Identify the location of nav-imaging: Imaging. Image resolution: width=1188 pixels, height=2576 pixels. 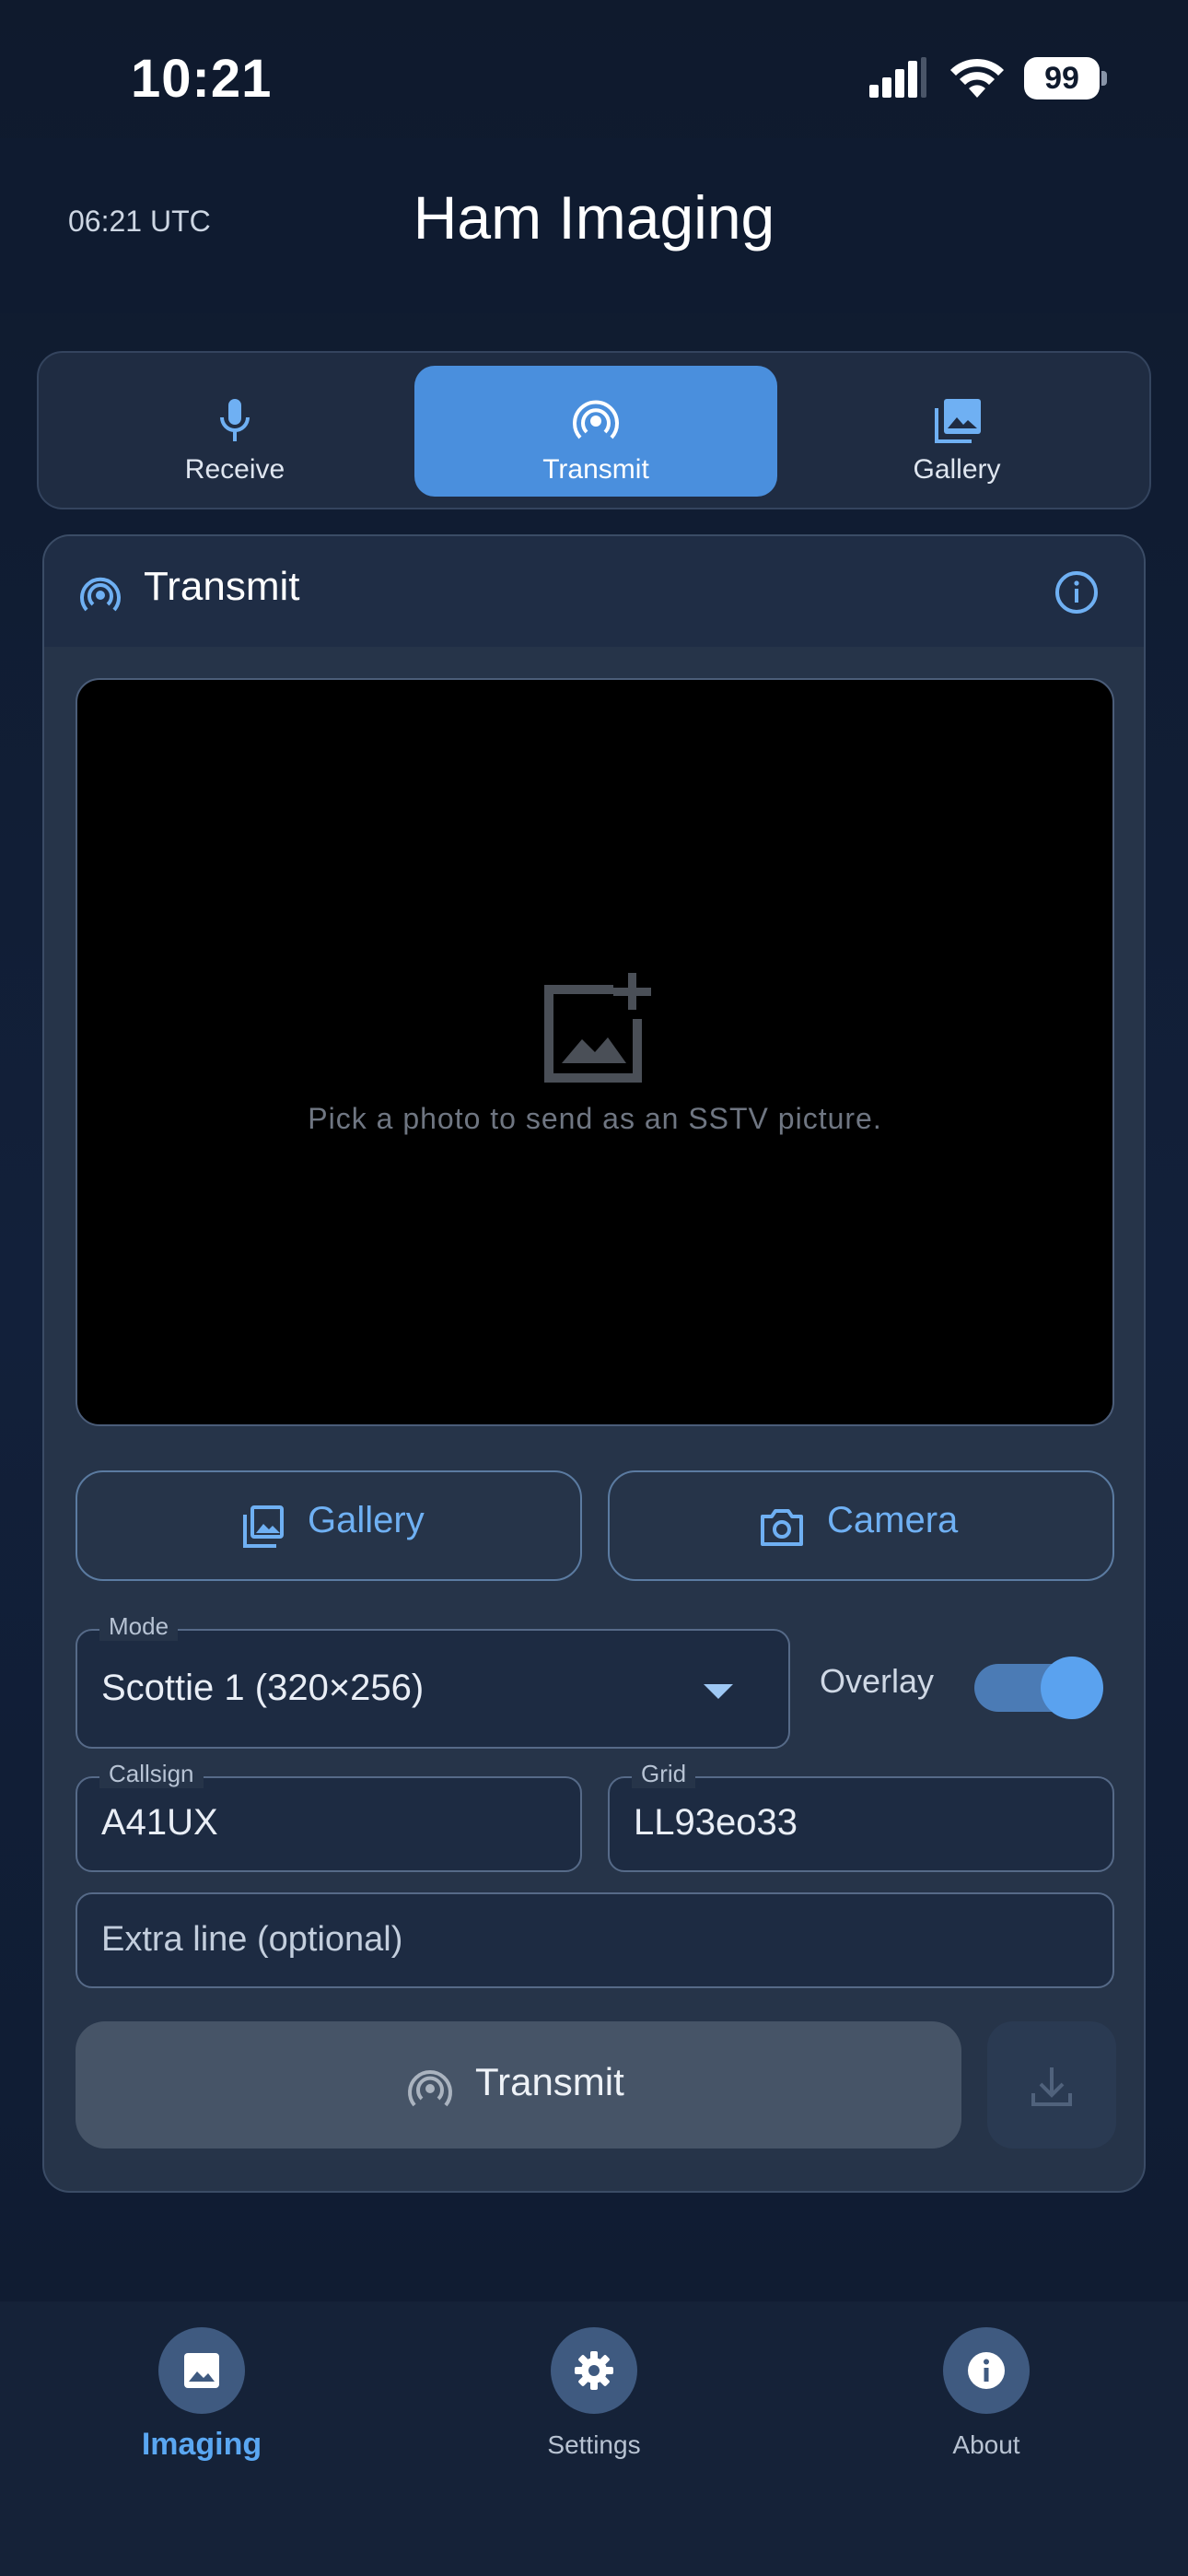
(201, 2405).